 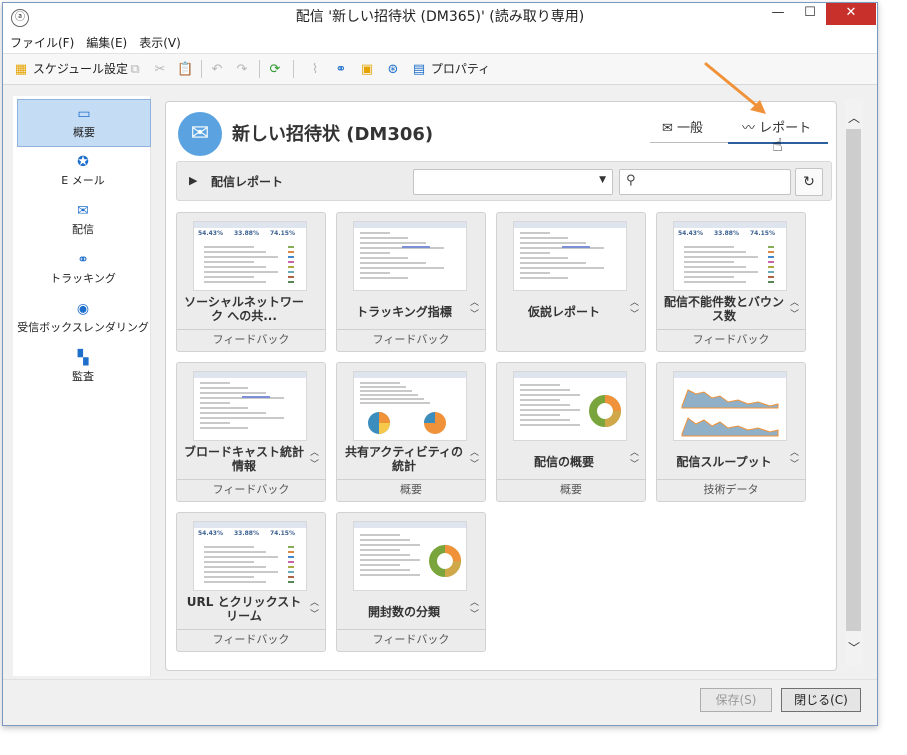 I want to click on report-card: 共有アクティビティの統計 ︿ ﹀ 概要, so click(x=411, y=432).